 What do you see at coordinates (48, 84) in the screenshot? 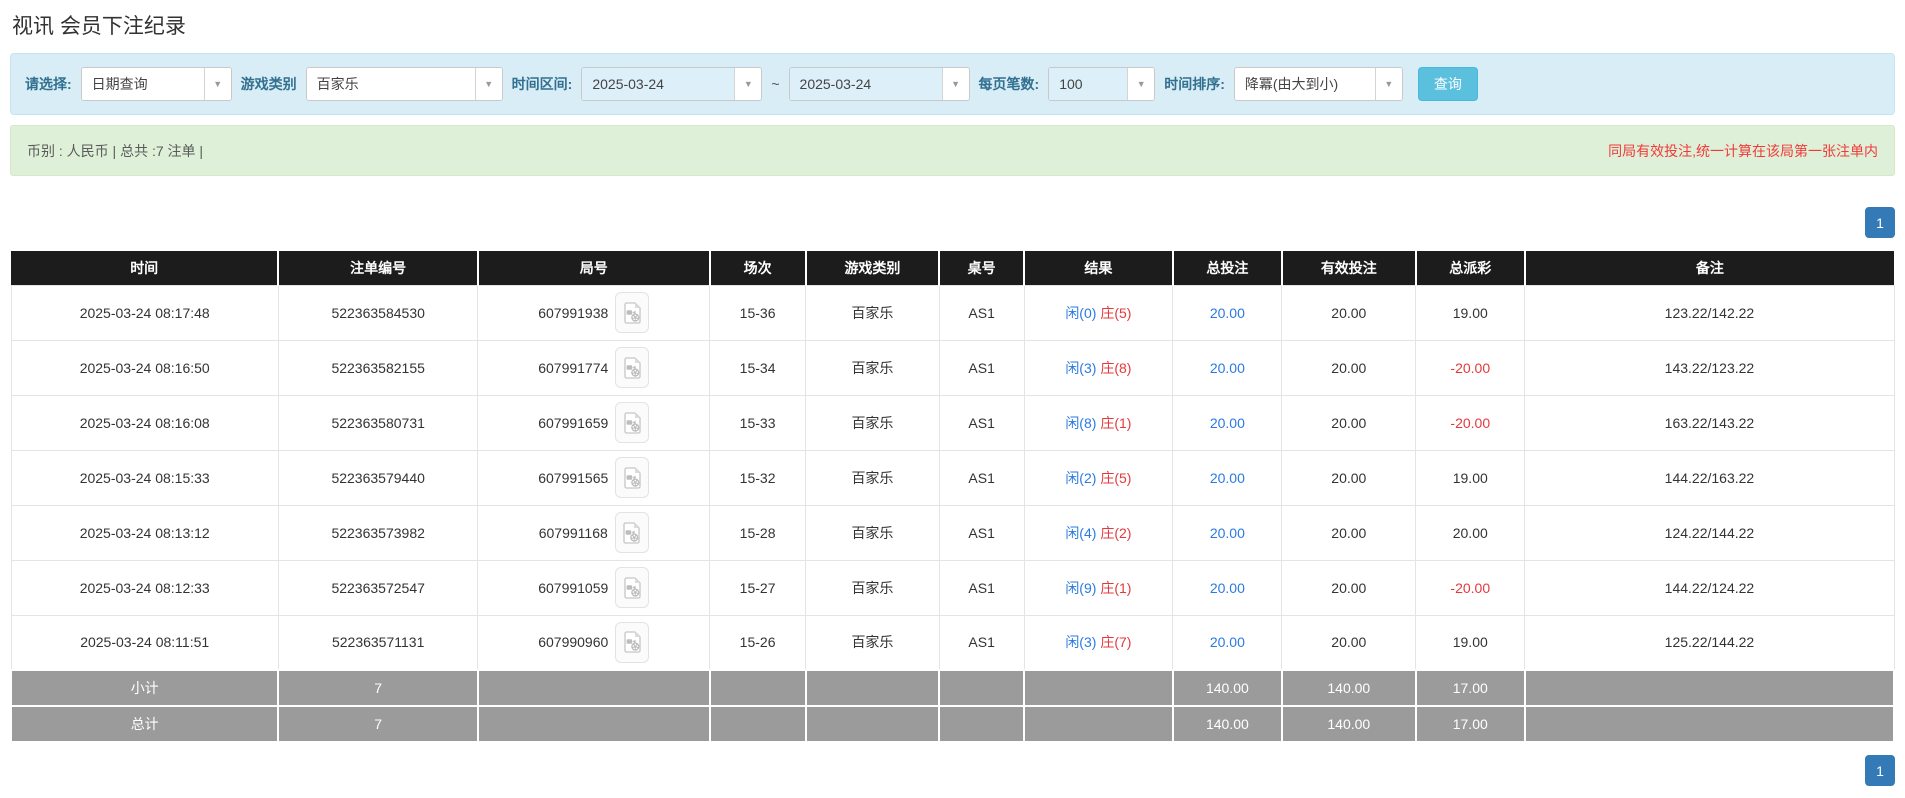
I see `query-type-label: 请选择:` at bounding box center [48, 84].